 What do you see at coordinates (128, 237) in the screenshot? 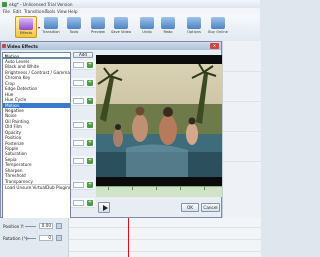
I see `playhead` at bounding box center [128, 237].